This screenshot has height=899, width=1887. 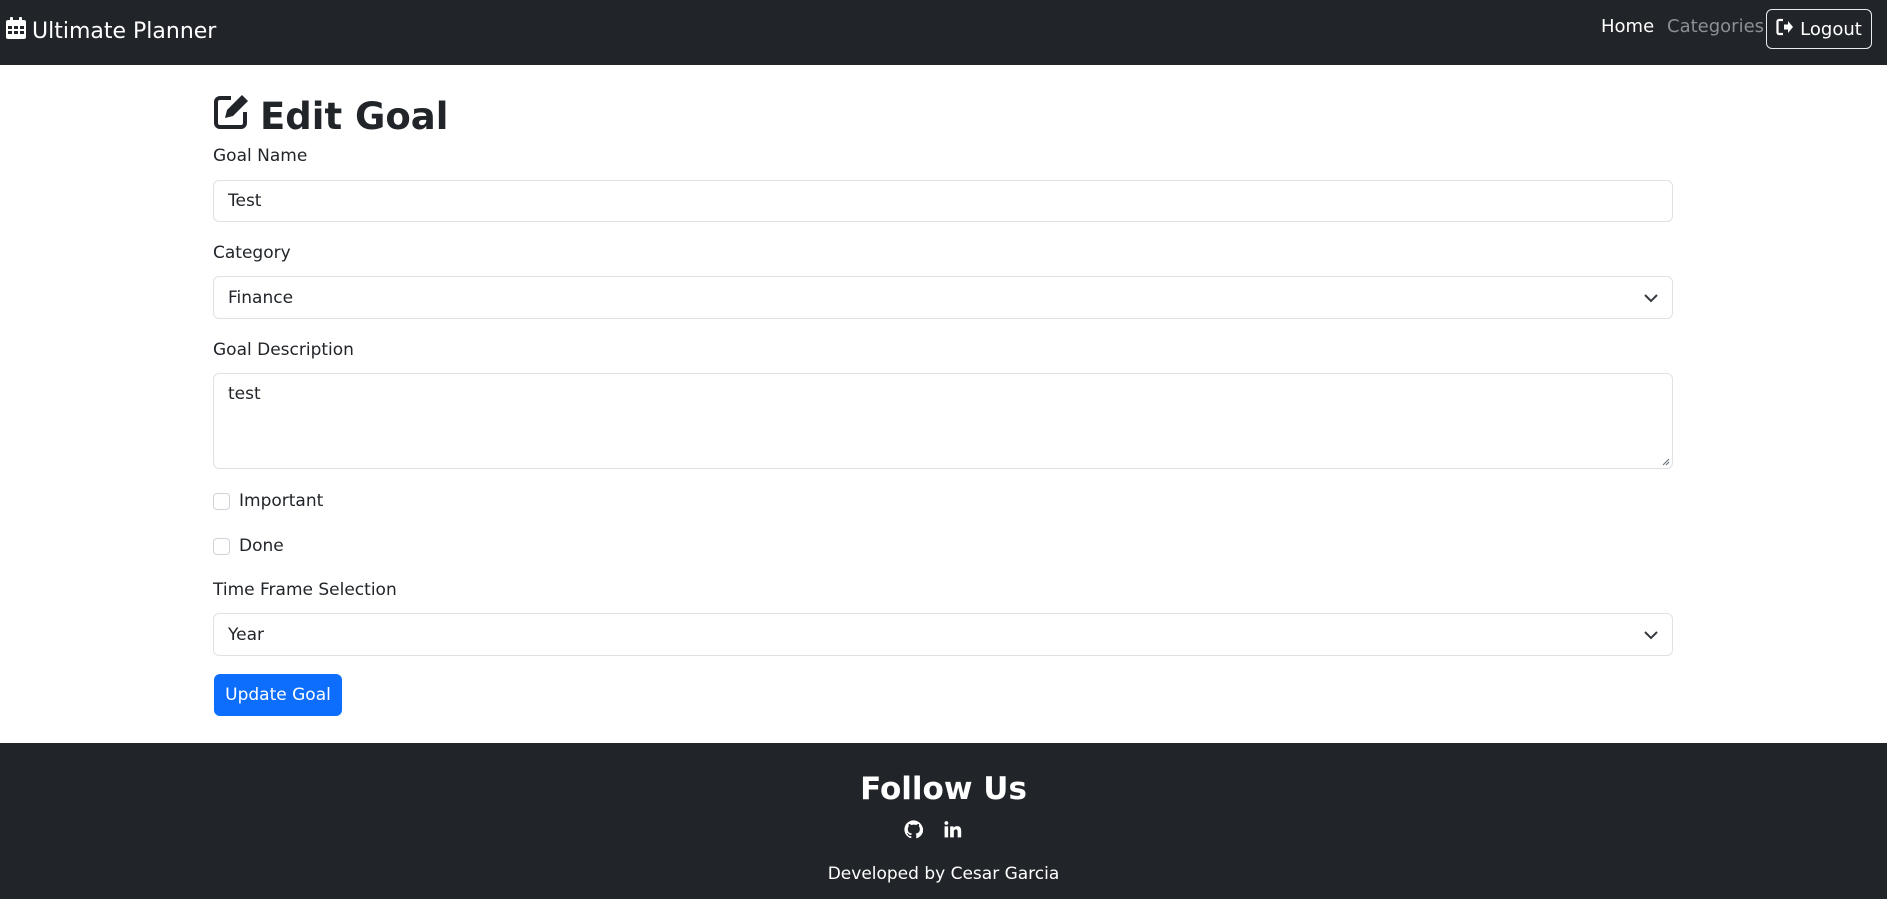 What do you see at coordinates (281, 501) in the screenshot?
I see `important-label: Important` at bounding box center [281, 501].